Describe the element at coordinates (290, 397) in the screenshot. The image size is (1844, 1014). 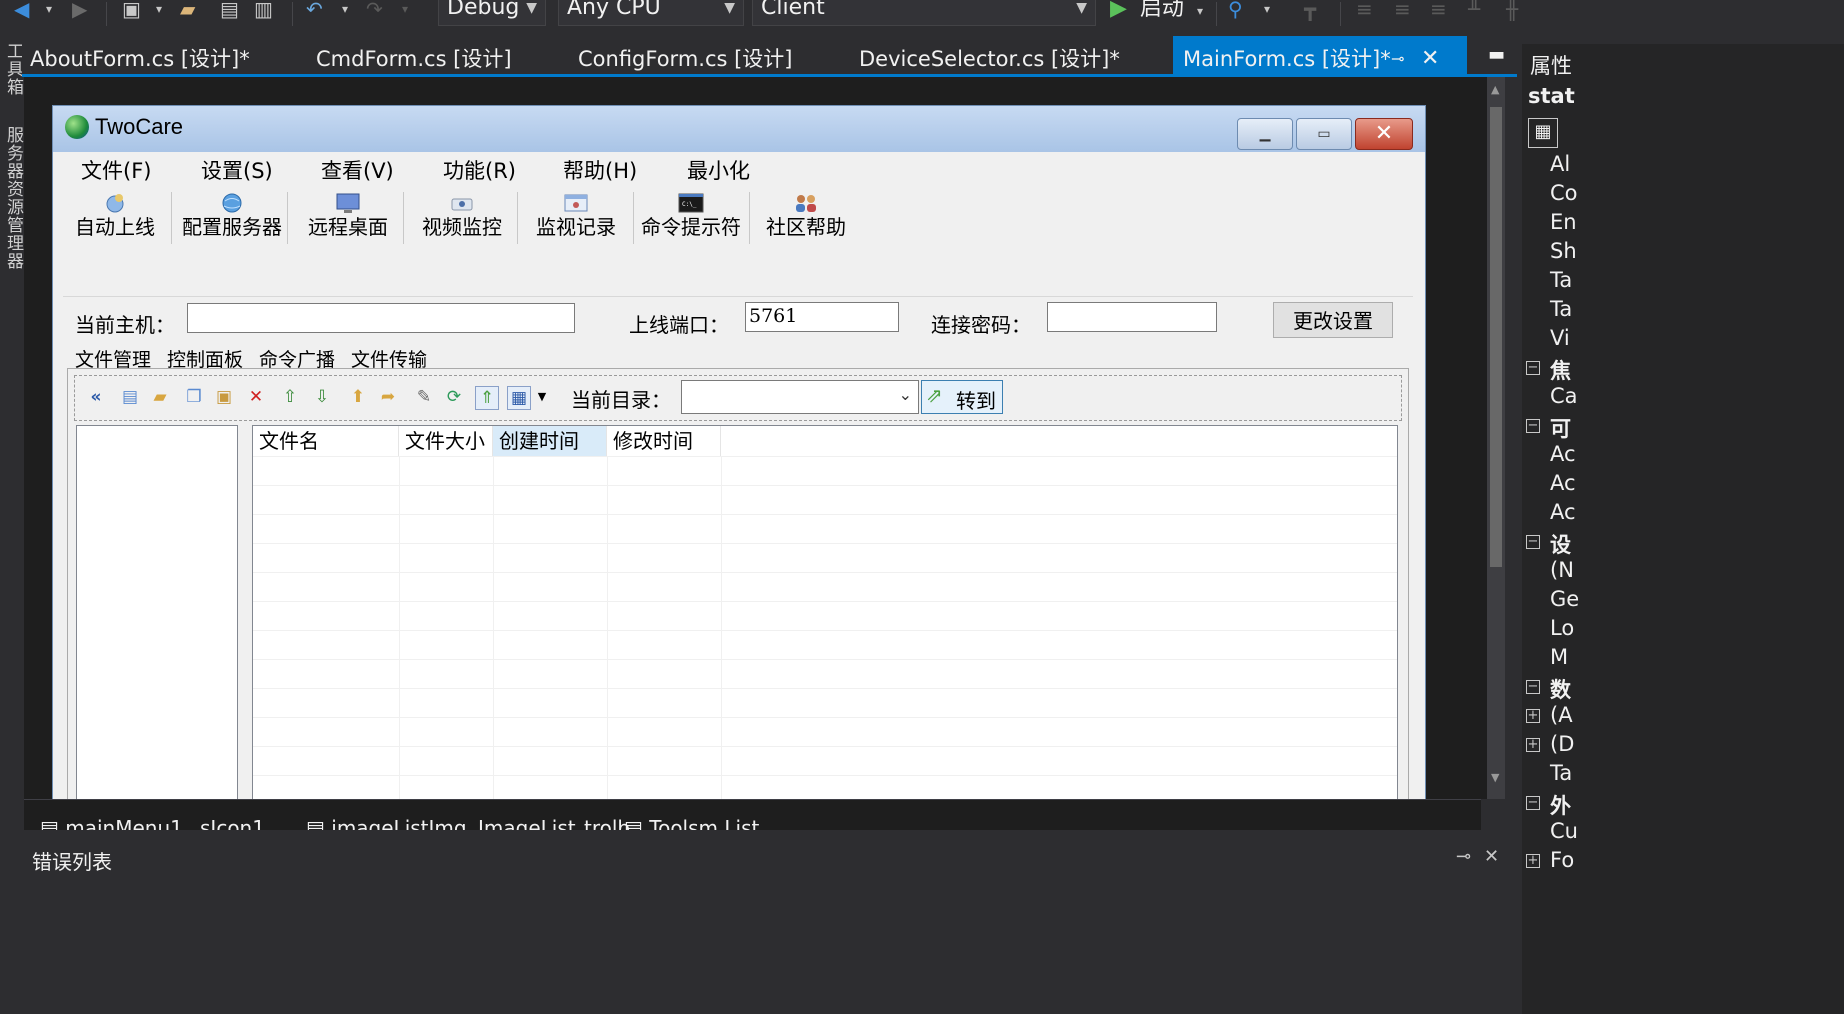
I see `upload-icon: ⇧` at that location.